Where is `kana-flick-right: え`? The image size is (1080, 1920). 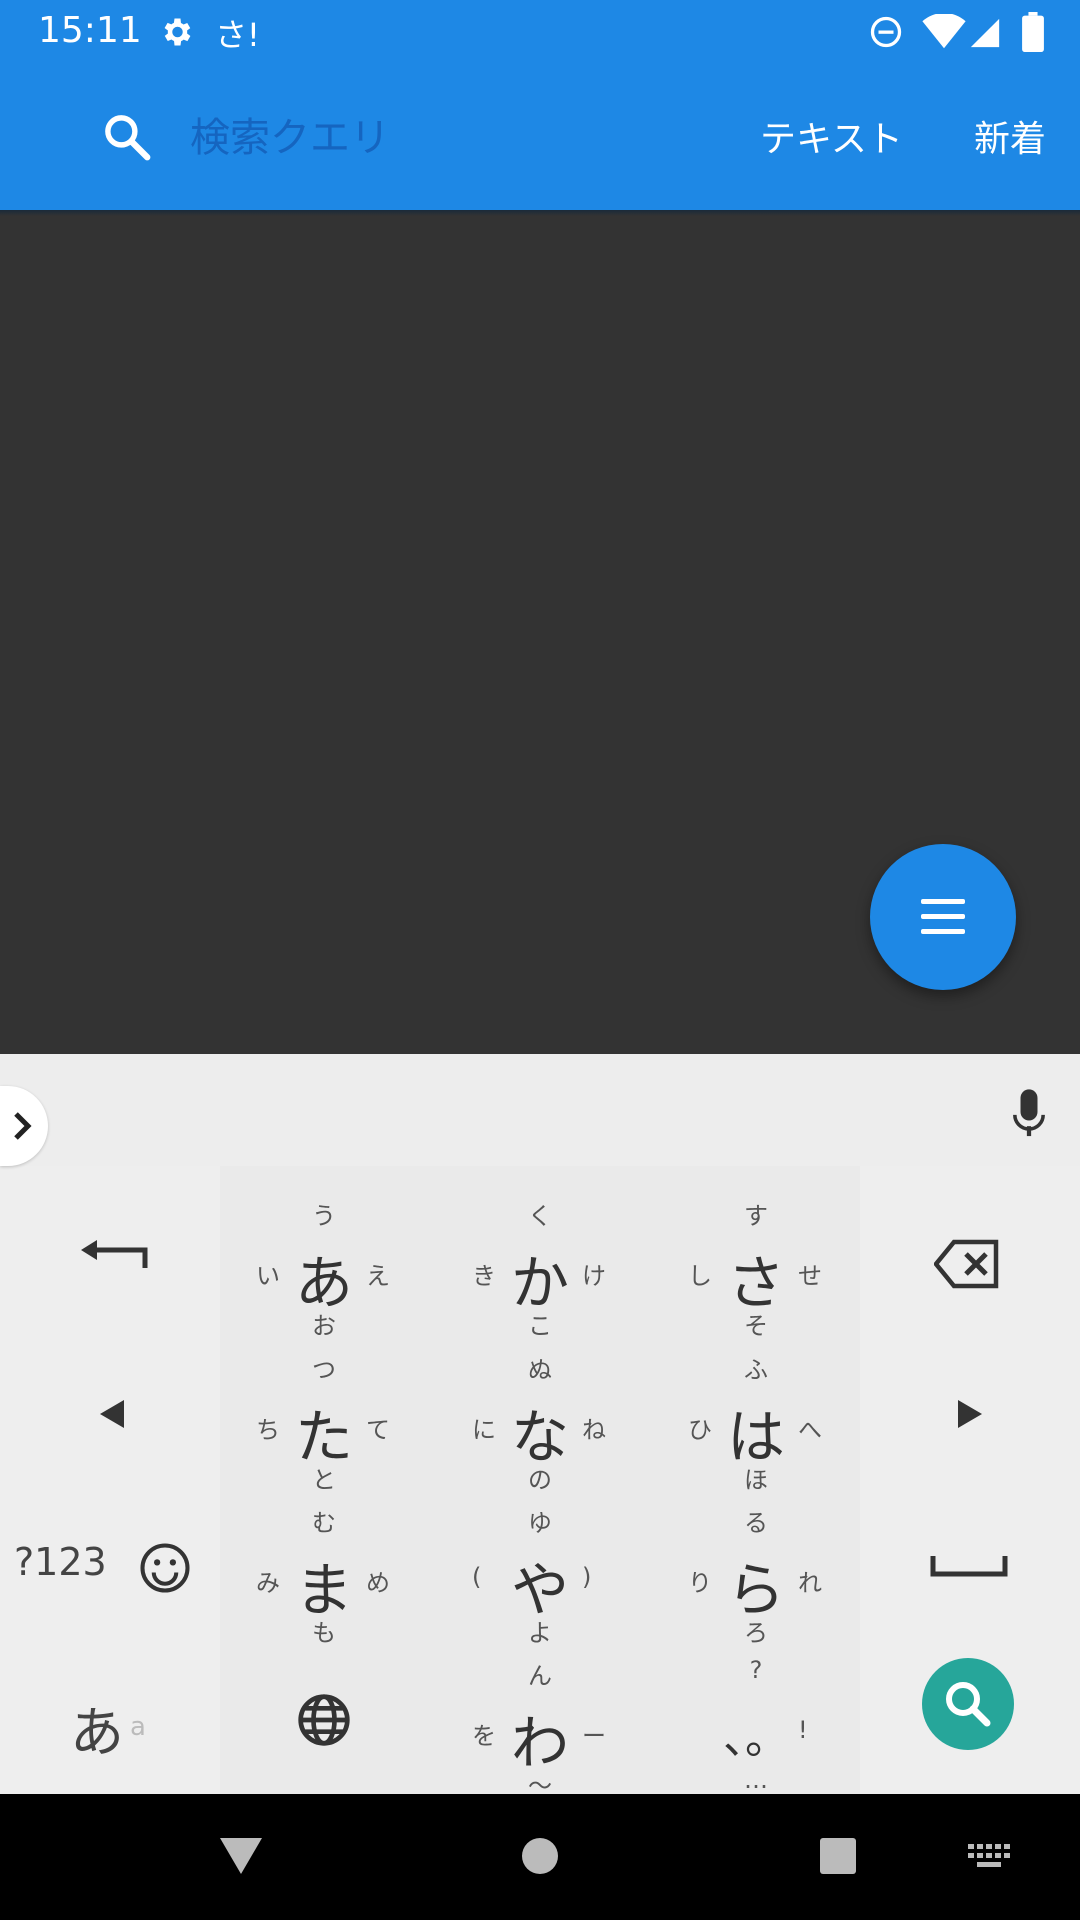
kana-flick-right: え is located at coordinates (378, 1276).